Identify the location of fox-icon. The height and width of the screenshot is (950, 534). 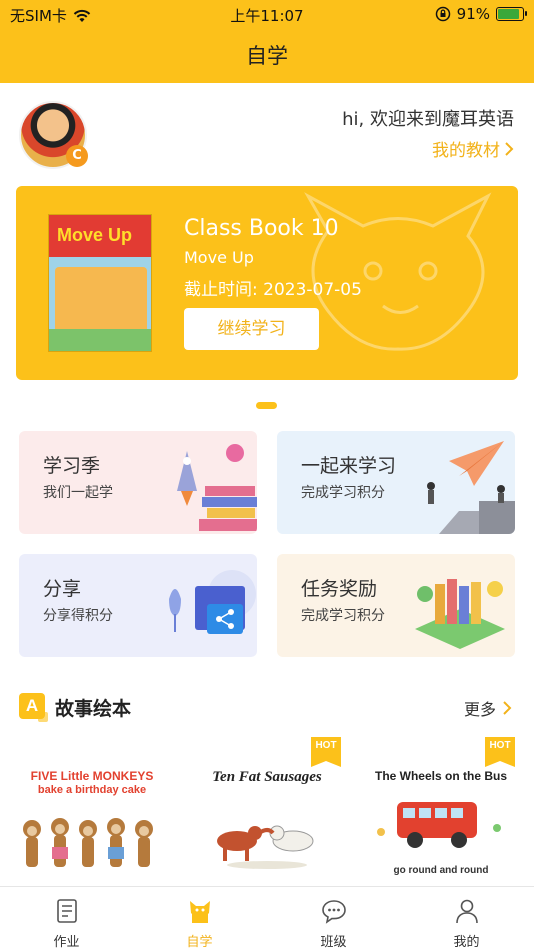
(200, 912).